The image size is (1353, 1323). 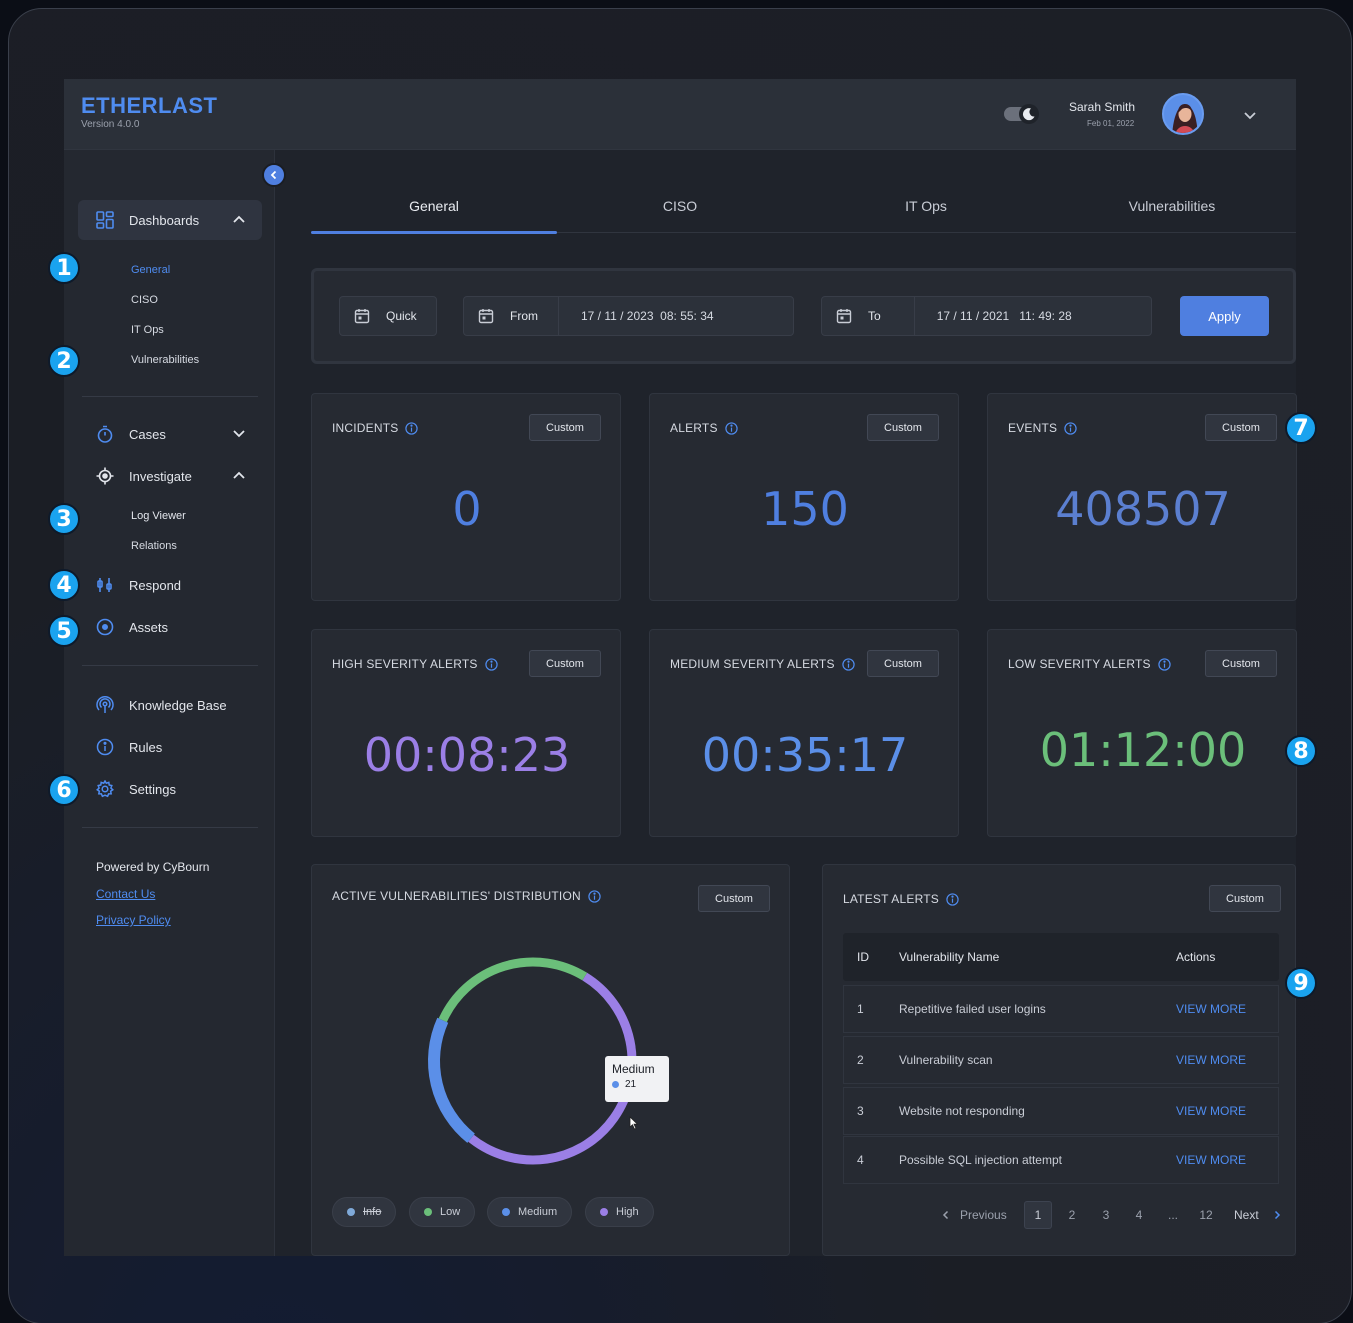 What do you see at coordinates (1102, 107) in the screenshot?
I see `user-name: Sarah Smith` at bounding box center [1102, 107].